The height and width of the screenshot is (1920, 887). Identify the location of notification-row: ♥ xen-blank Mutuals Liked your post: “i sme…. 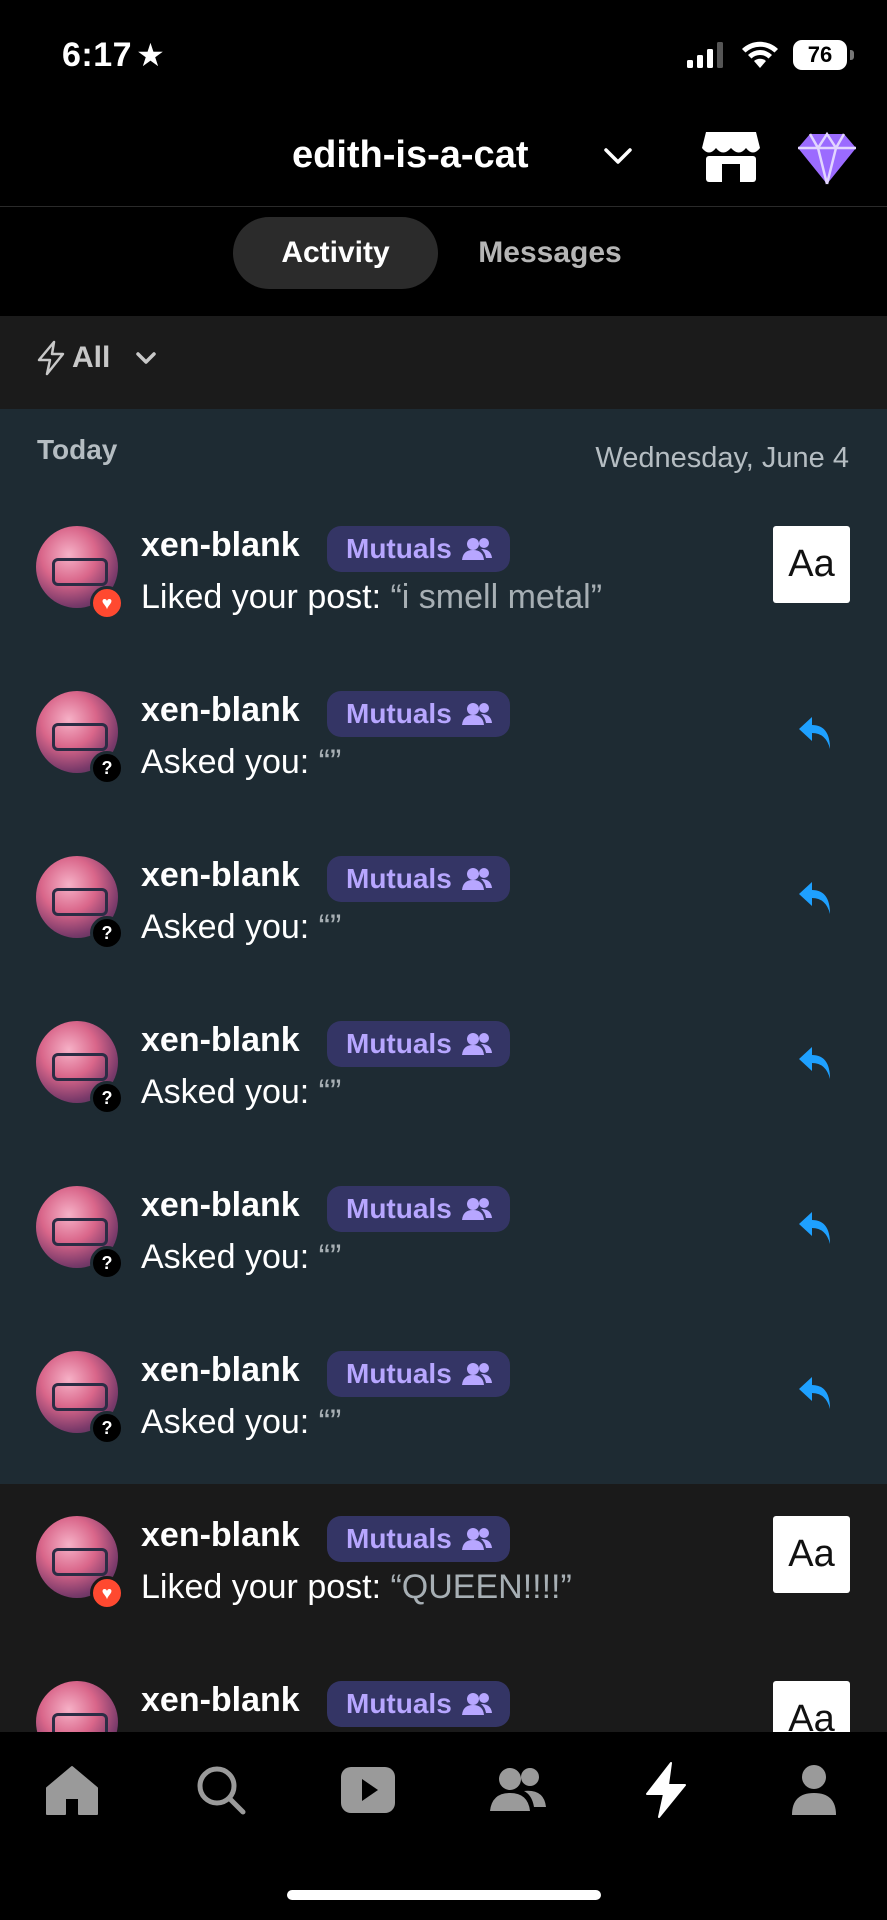
(443, 590).